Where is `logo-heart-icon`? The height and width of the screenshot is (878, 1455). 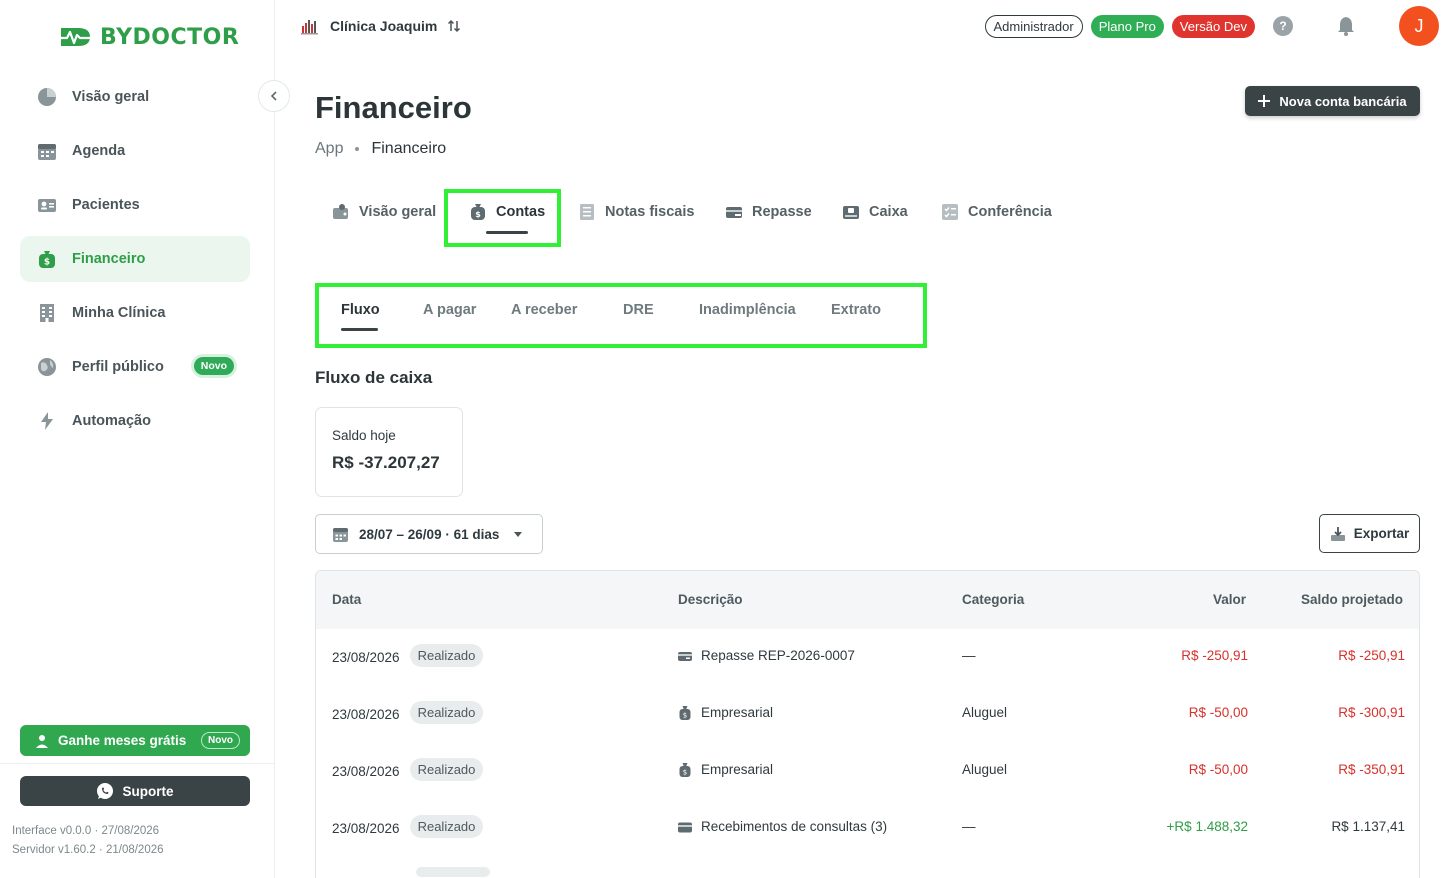
logo-heart-icon is located at coordinates (75, 37).